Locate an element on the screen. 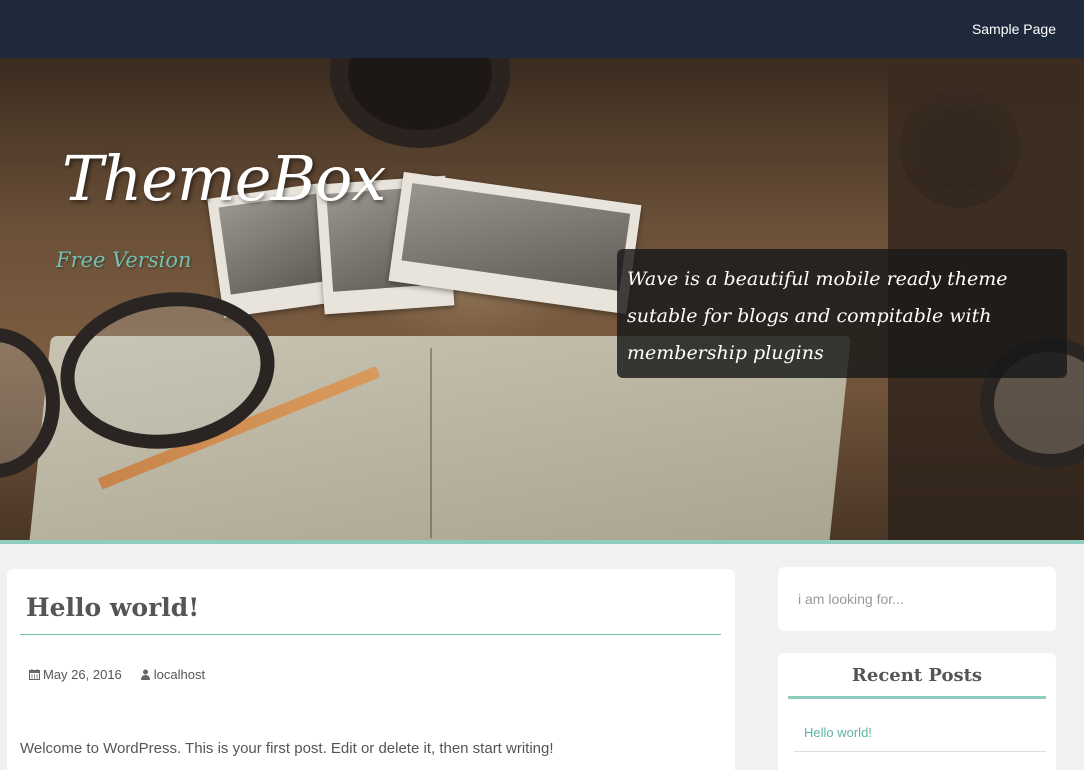 The height and width of the screenshot is (770, 1084). site-title: ThemeBox is located at coordinates (224, 178).